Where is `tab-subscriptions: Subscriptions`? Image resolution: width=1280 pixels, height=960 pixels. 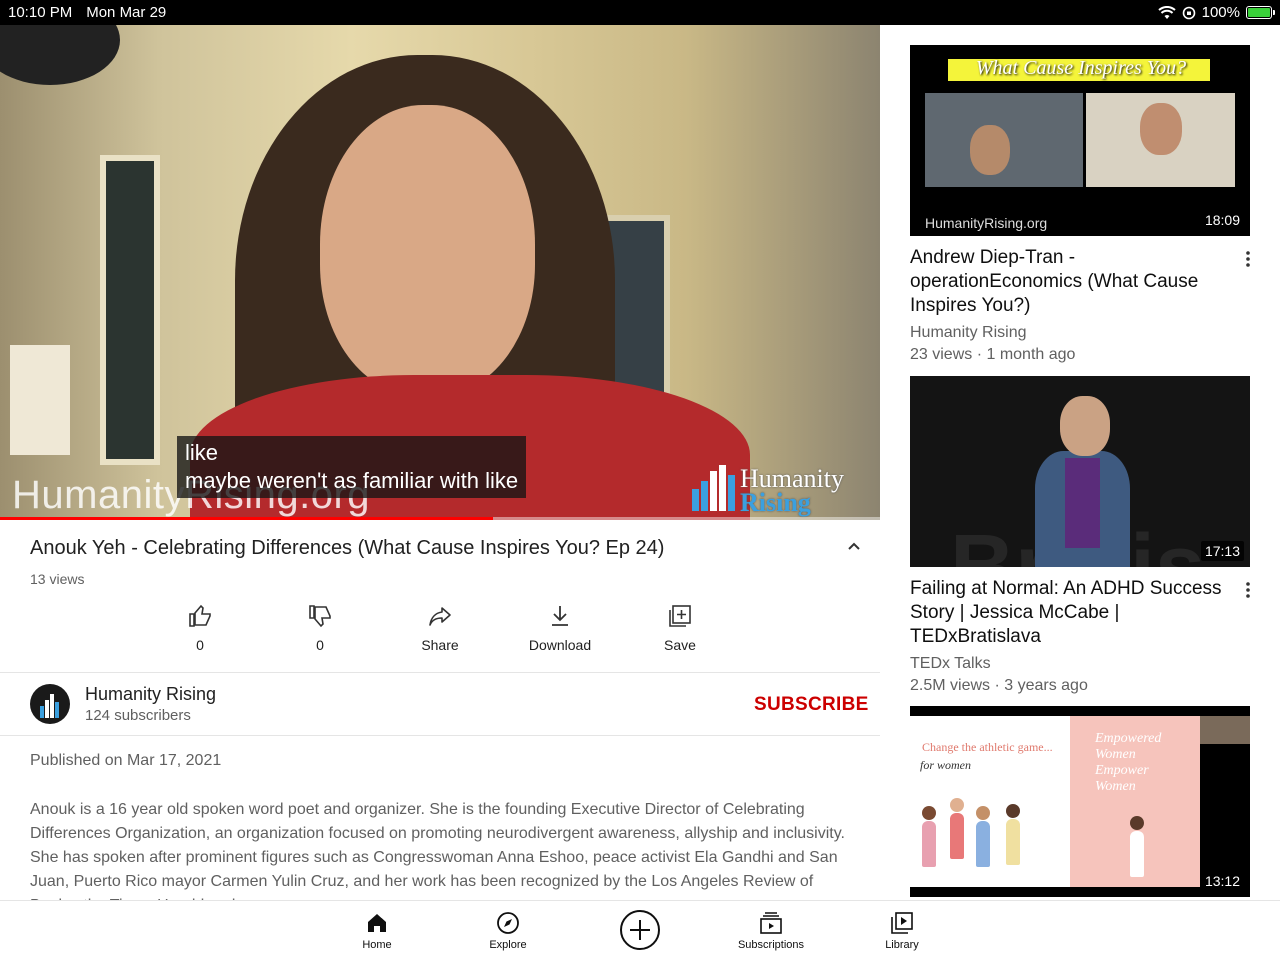 tab-subscriptions: Subscriptions is located at coordinates (771, 931).